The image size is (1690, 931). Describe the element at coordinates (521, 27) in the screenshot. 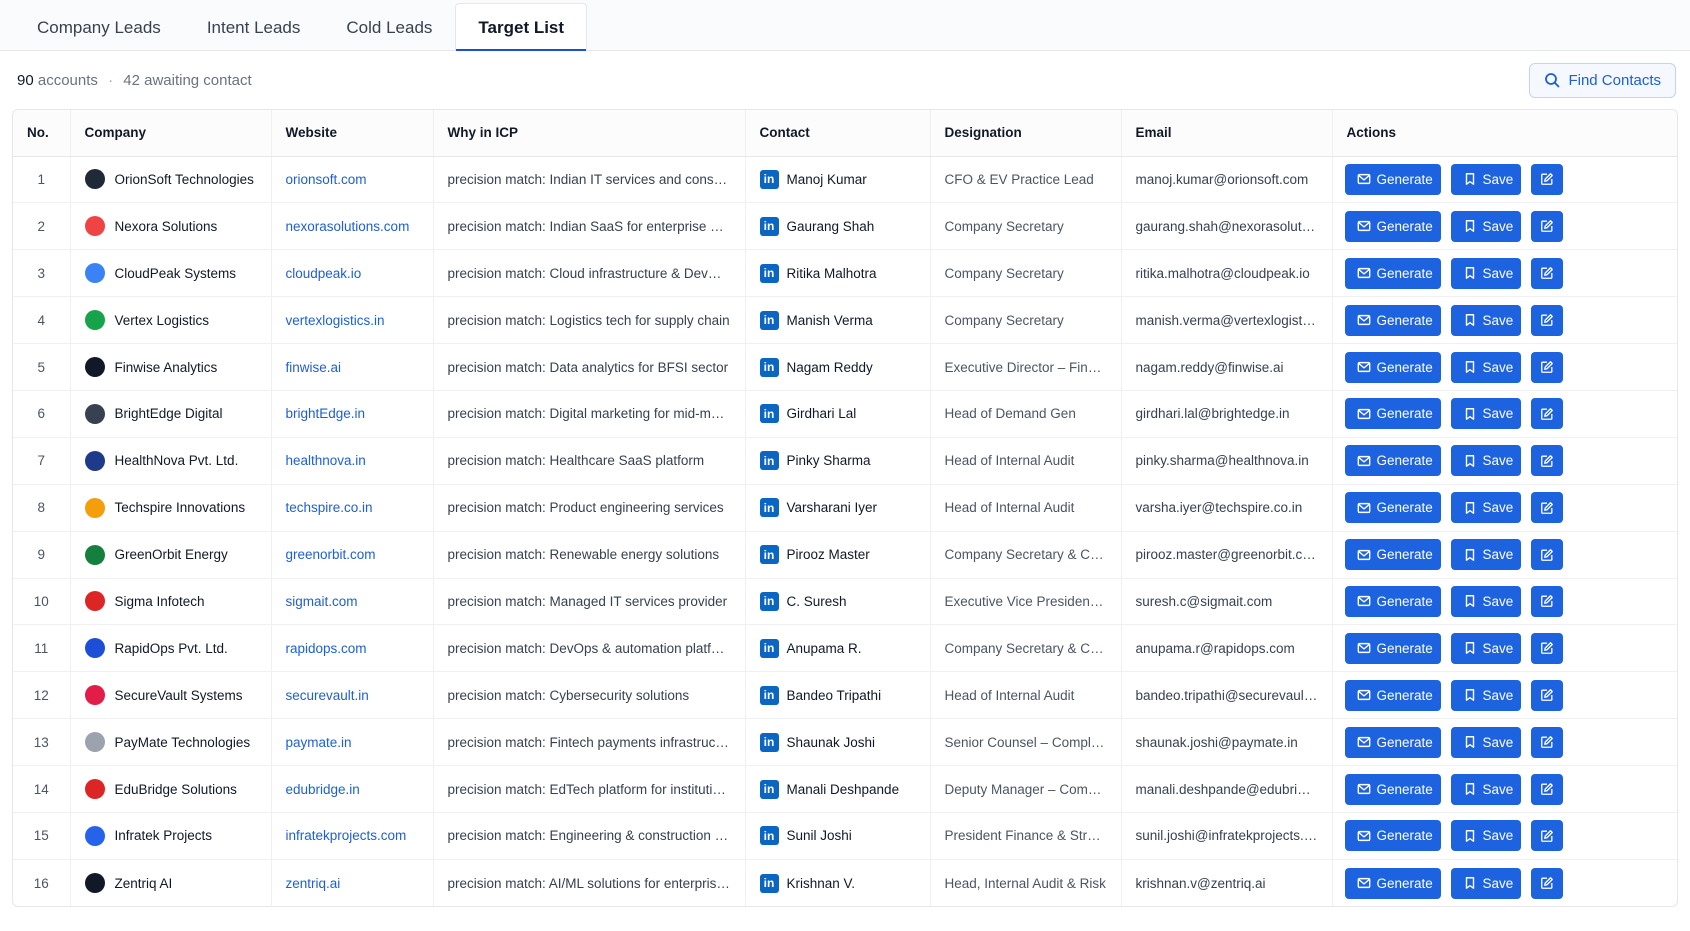

I see `tab-target-list: Target List` at that location.